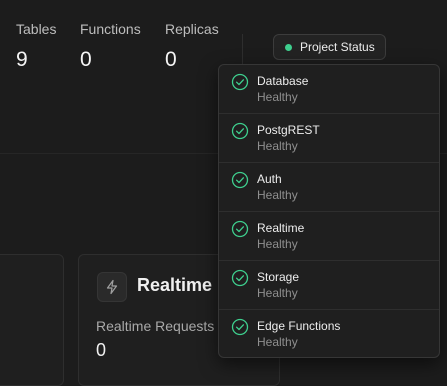 This screenshot has width=447, height=386. What do you see at coordinates (110, 46) in the screenshot?
I see `stat-functions: Functions 0` at bounding box center [110, 46].